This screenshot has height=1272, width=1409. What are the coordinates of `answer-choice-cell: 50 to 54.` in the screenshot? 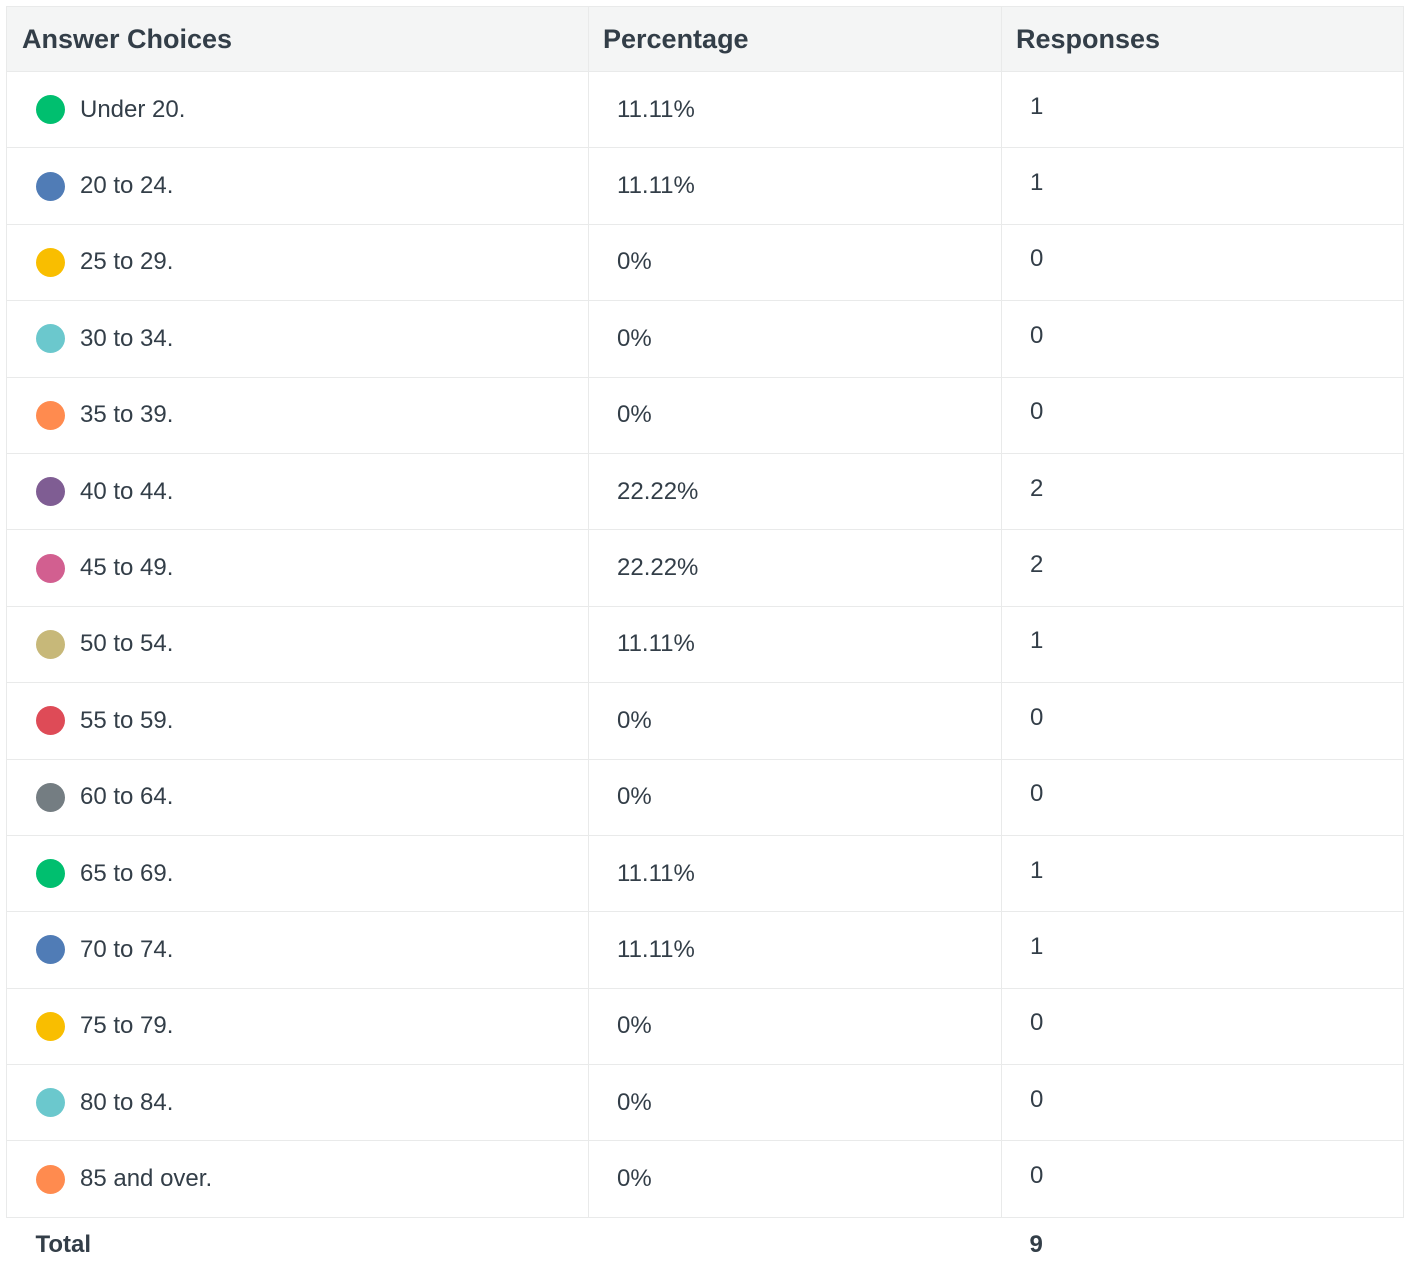 It's located at (297, 644).